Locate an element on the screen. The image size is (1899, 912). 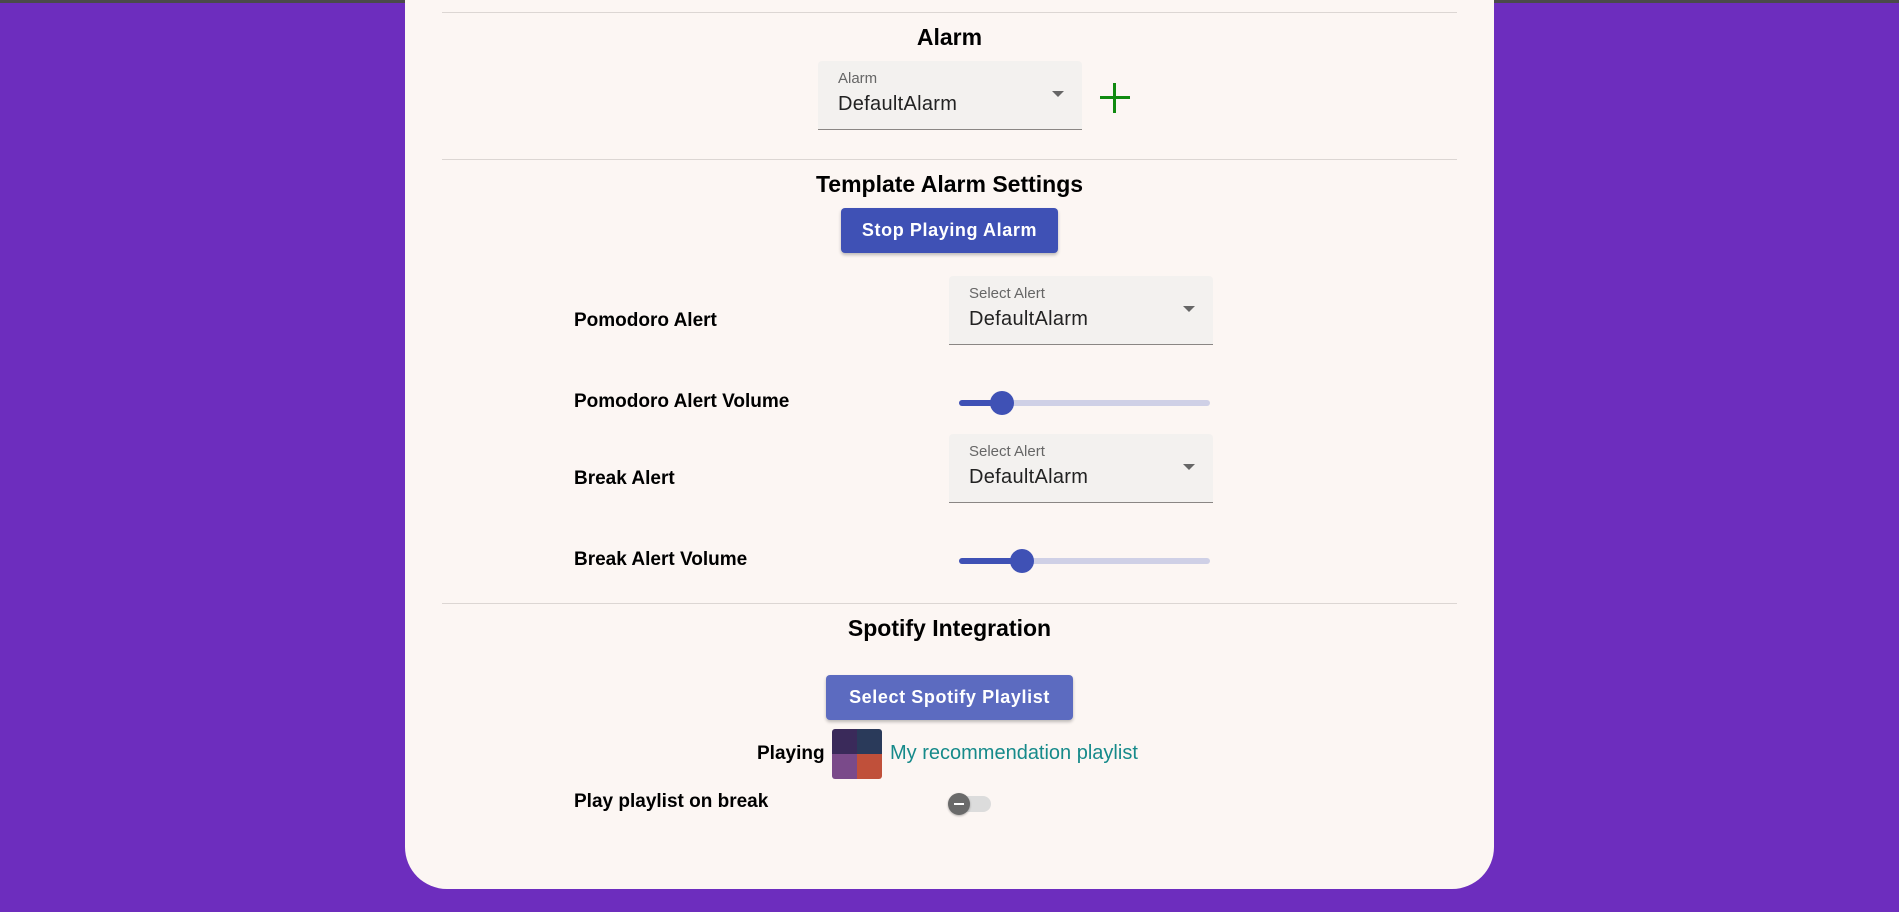
break-alert-select-value: DefaultAlarm is located at coordinates (1029, 477).